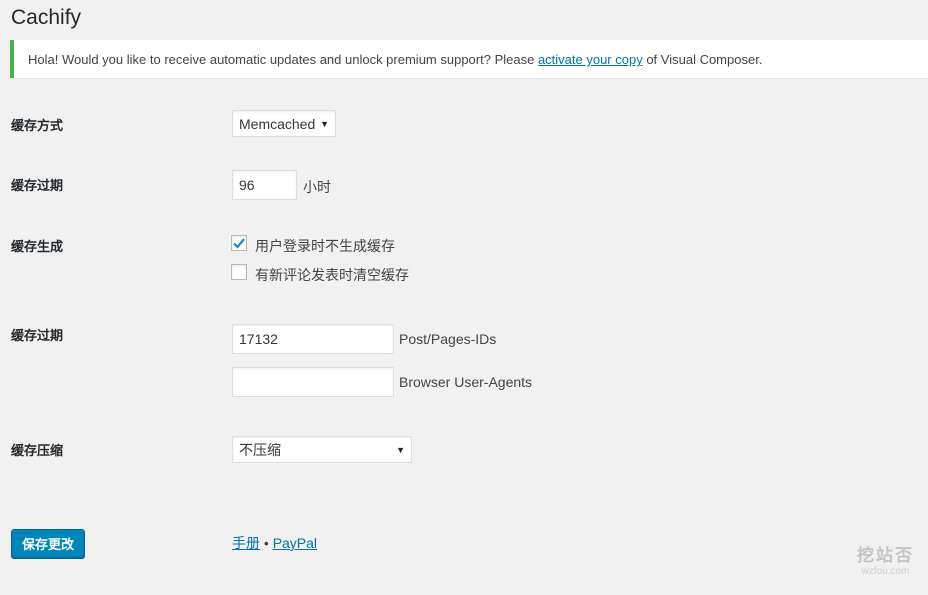  I want to click on cache-compression-select: 不压缩 ▼, so click(322, 449).